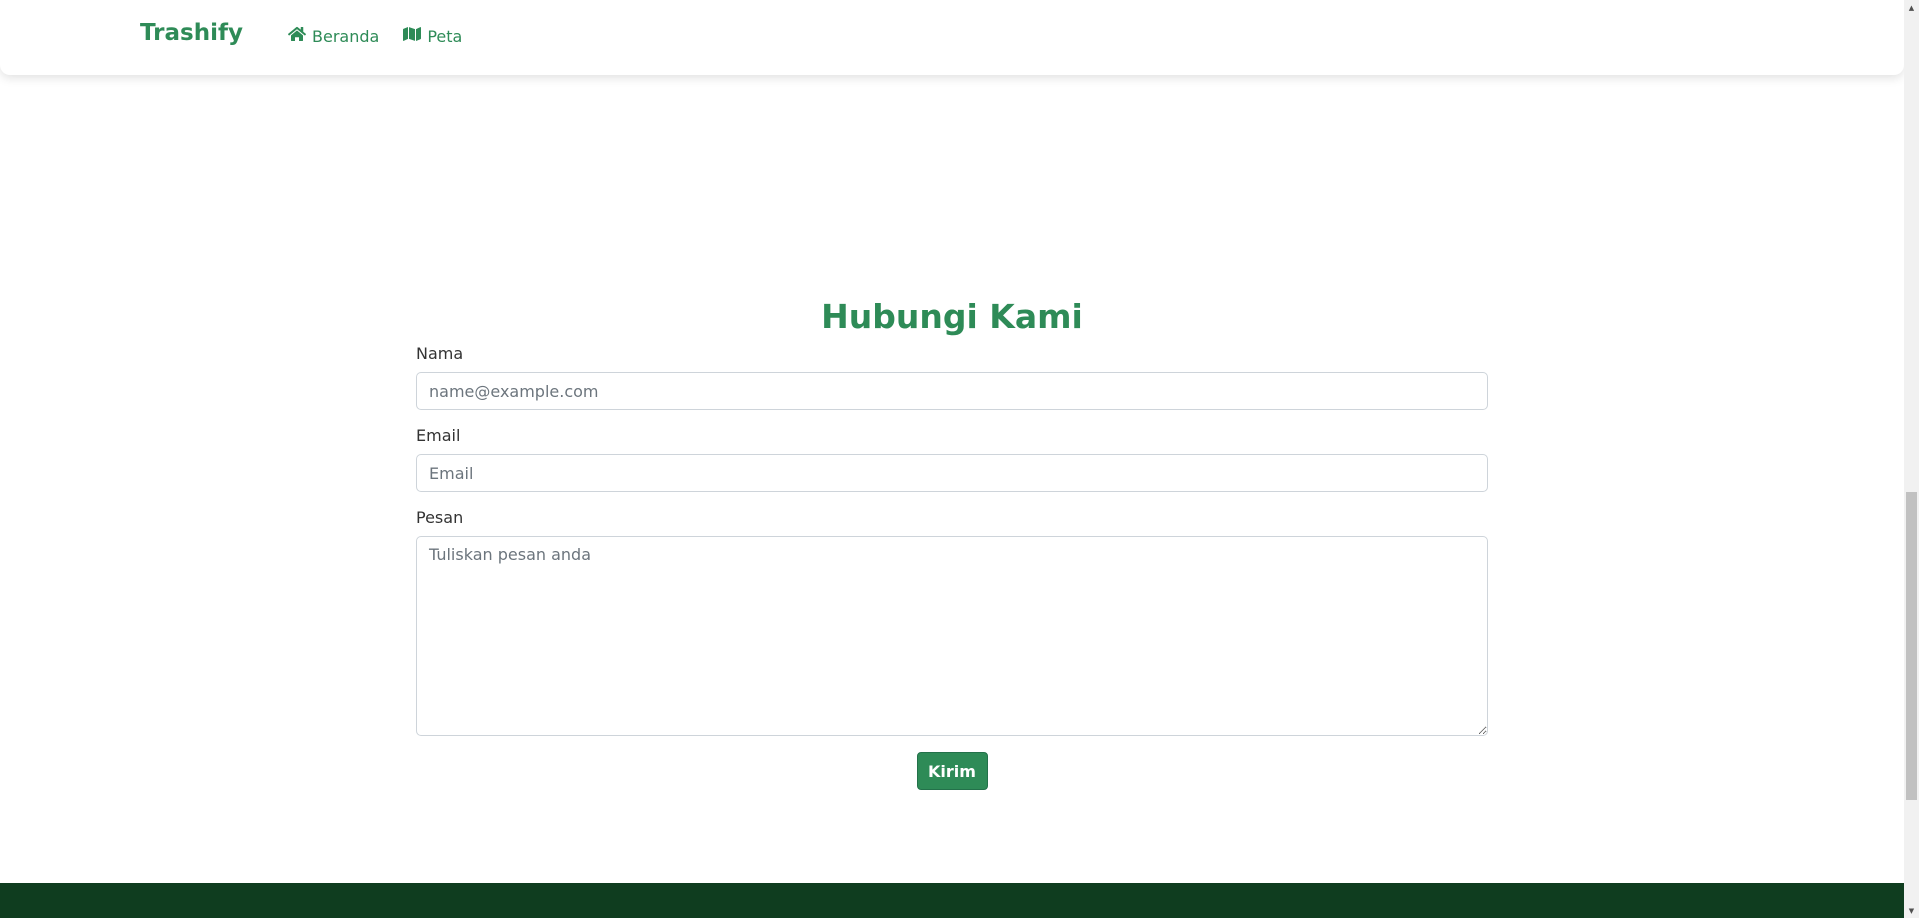  I want to click on email-label: Email, so click(438, 435).